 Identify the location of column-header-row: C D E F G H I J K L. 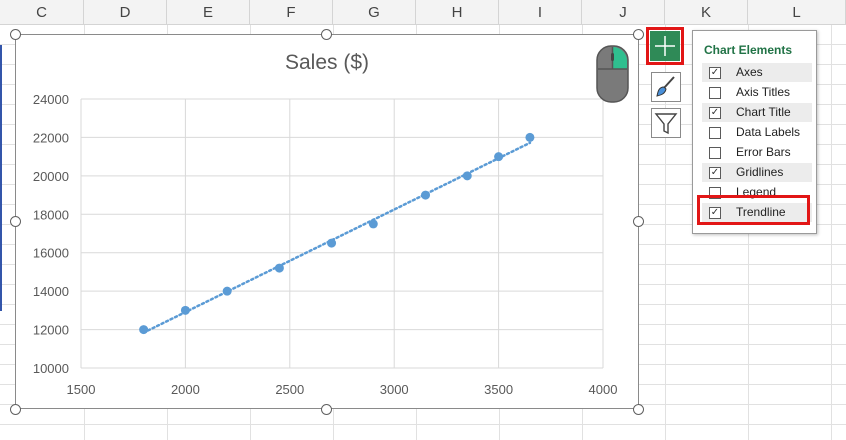
(423, 12).